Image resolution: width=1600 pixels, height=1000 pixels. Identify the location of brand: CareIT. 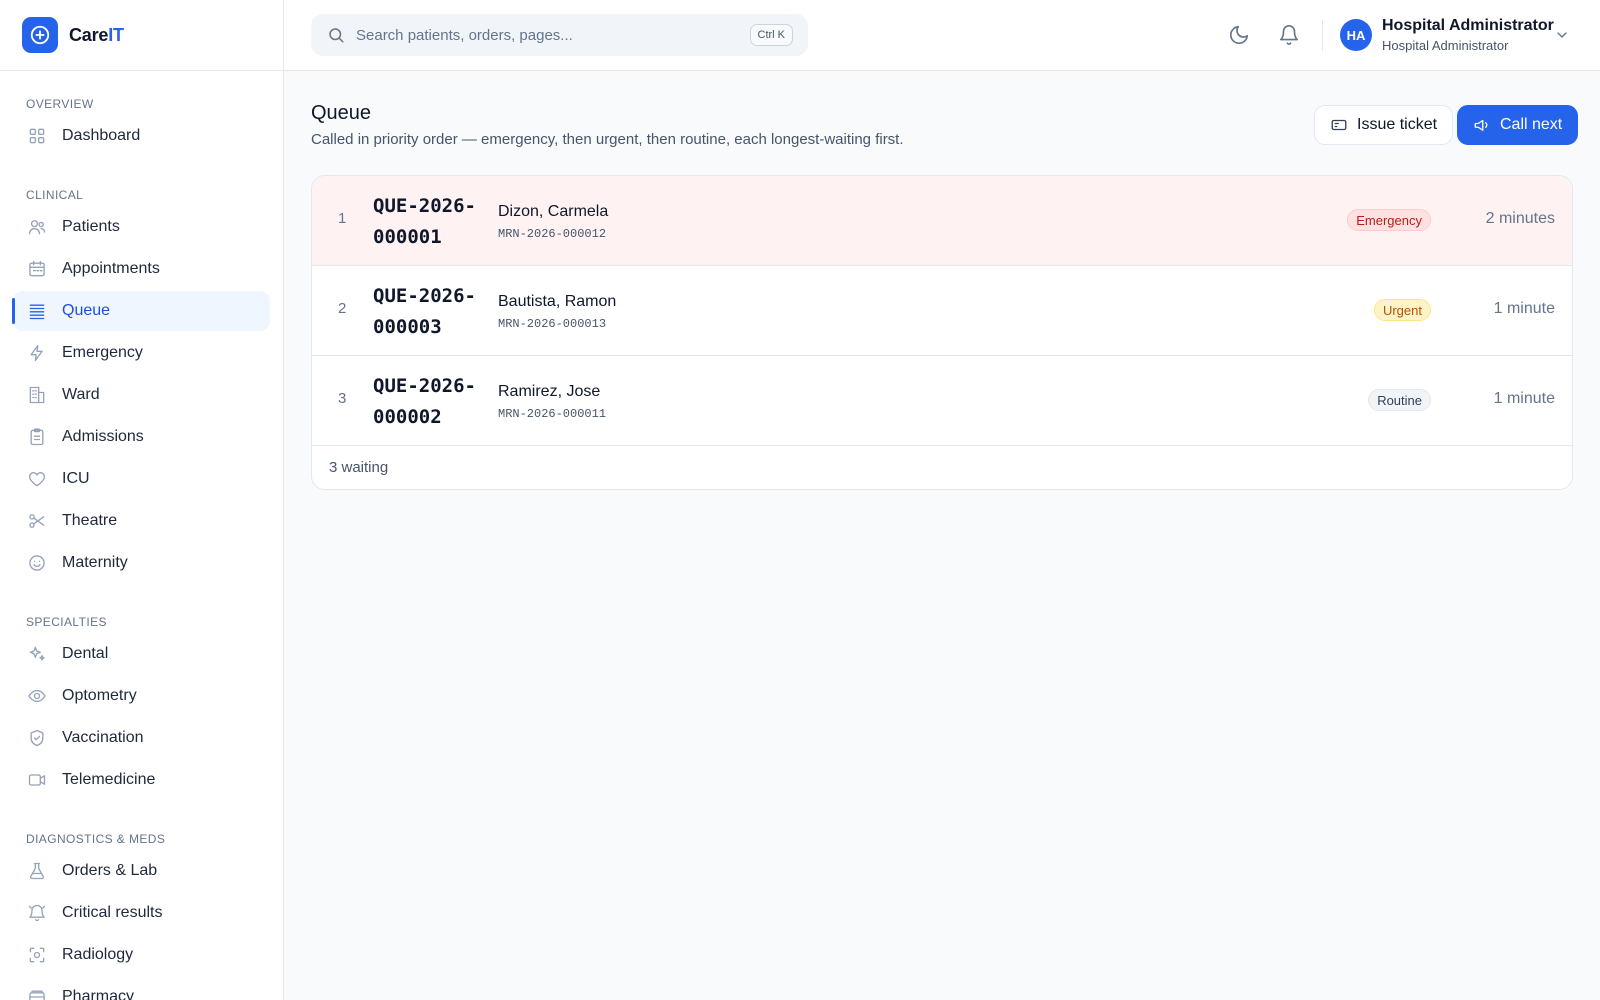
(141, 35).